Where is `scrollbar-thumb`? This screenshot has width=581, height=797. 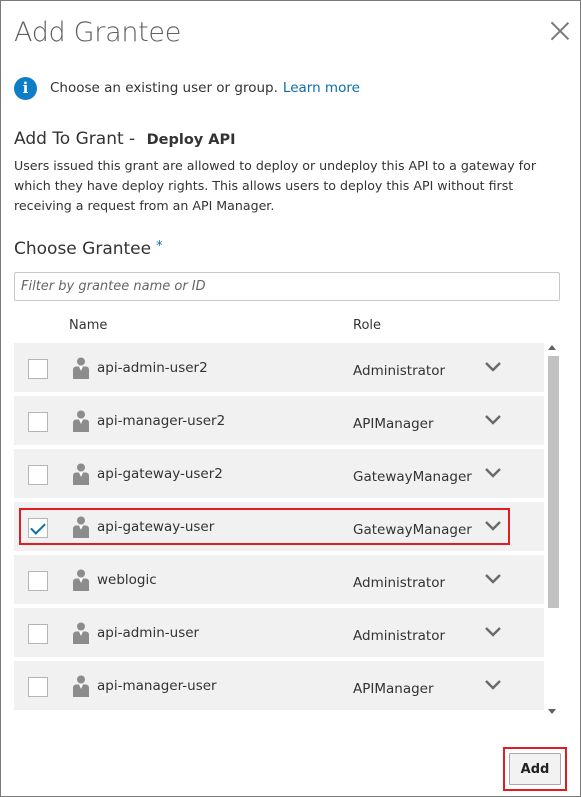
scrollbar-thumb is located at coordinates (553, 482).